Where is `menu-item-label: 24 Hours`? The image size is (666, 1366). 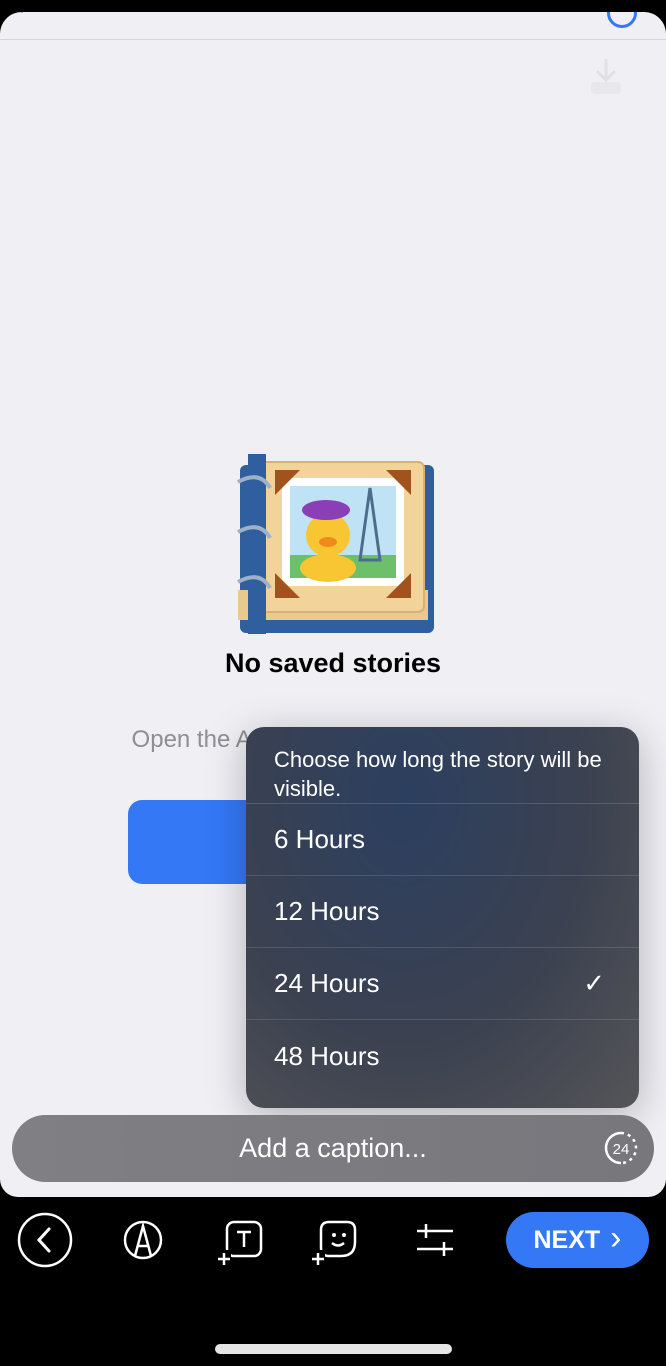
menu-item-label: 24 Hours is located at coordinates (327, 983).